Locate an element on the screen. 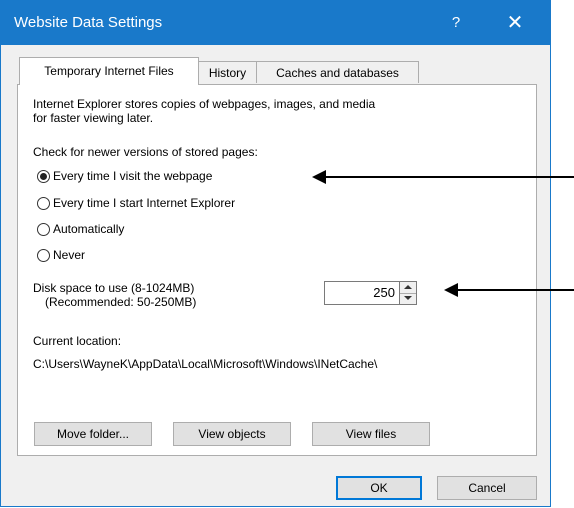  disk-space-input: 250 is located at coordinates (362, 293).